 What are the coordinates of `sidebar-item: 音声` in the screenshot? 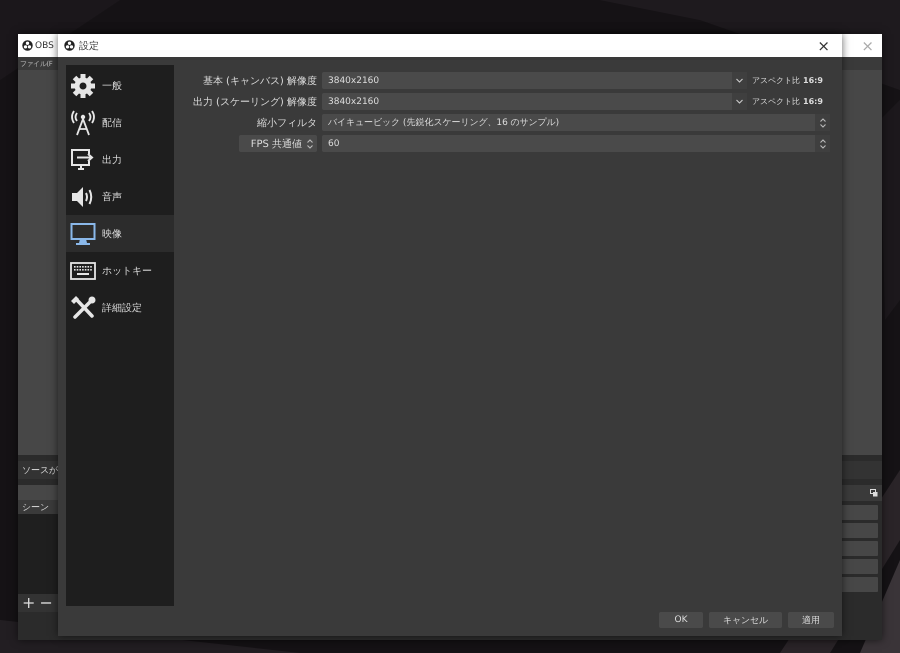 It's located at (120, 196).